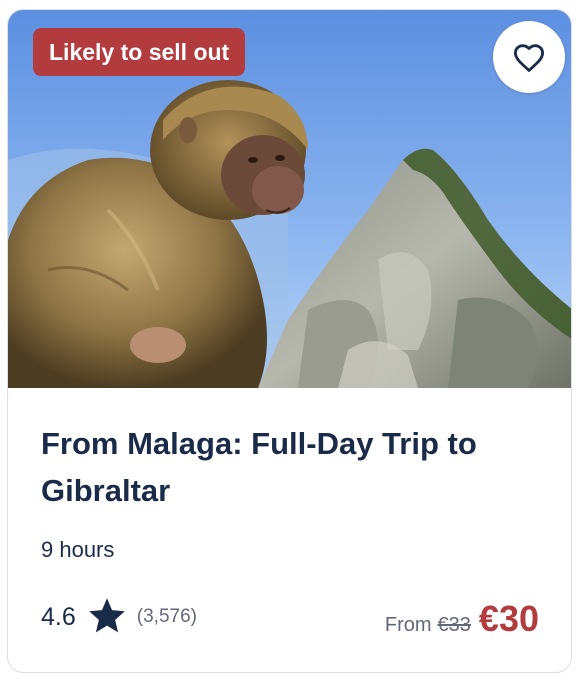  I want to click on heart-outline-icon, so click(529, 58).